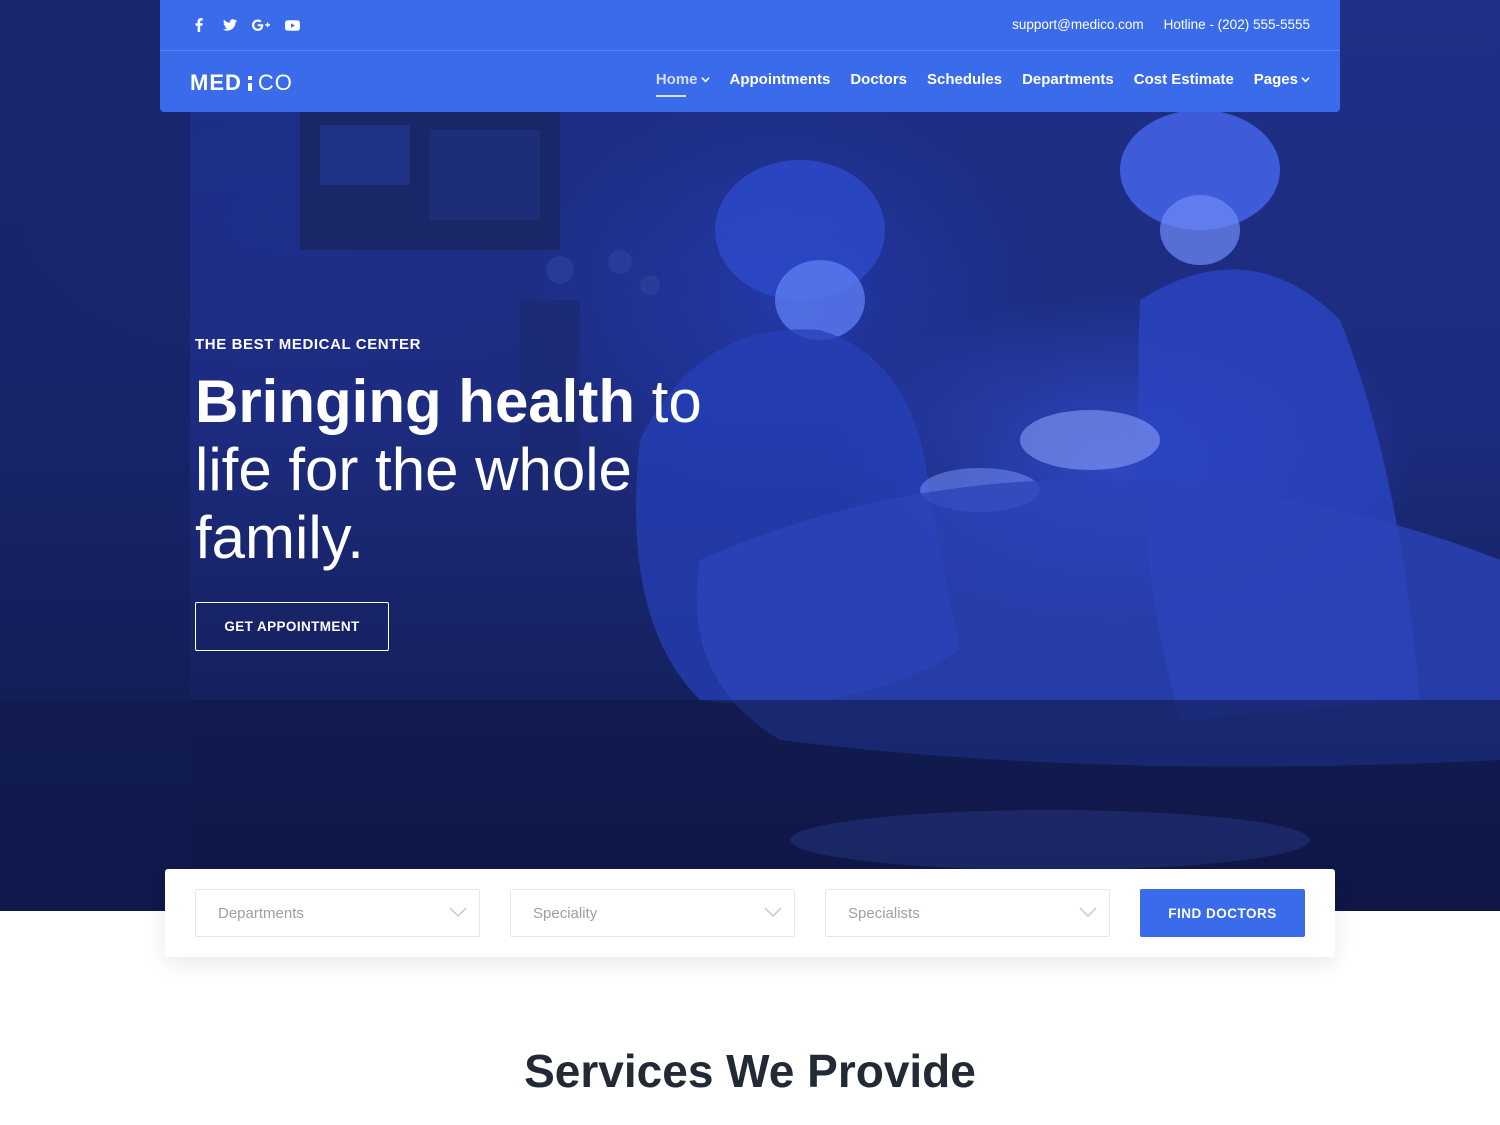 Image resolution: width=1500 pixels, height=1125 pixels. Describe the element at coordinates (261, 913) in the screenshot. I see `departments-placeholder: Departments` at that location.